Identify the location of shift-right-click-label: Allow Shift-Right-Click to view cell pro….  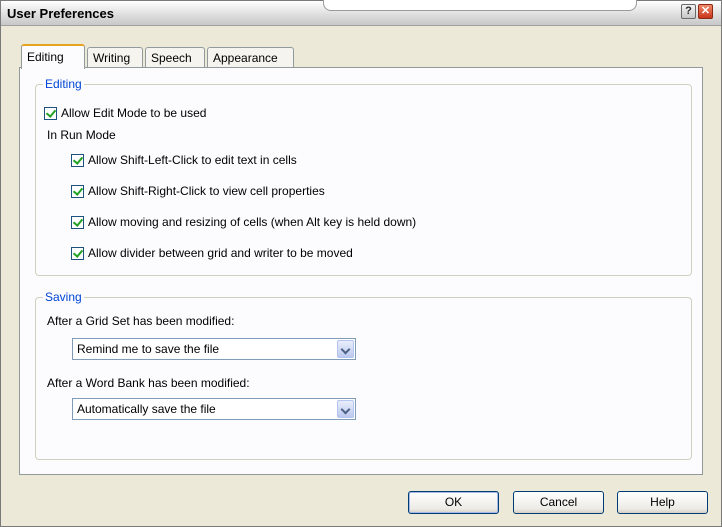
(206, 191).